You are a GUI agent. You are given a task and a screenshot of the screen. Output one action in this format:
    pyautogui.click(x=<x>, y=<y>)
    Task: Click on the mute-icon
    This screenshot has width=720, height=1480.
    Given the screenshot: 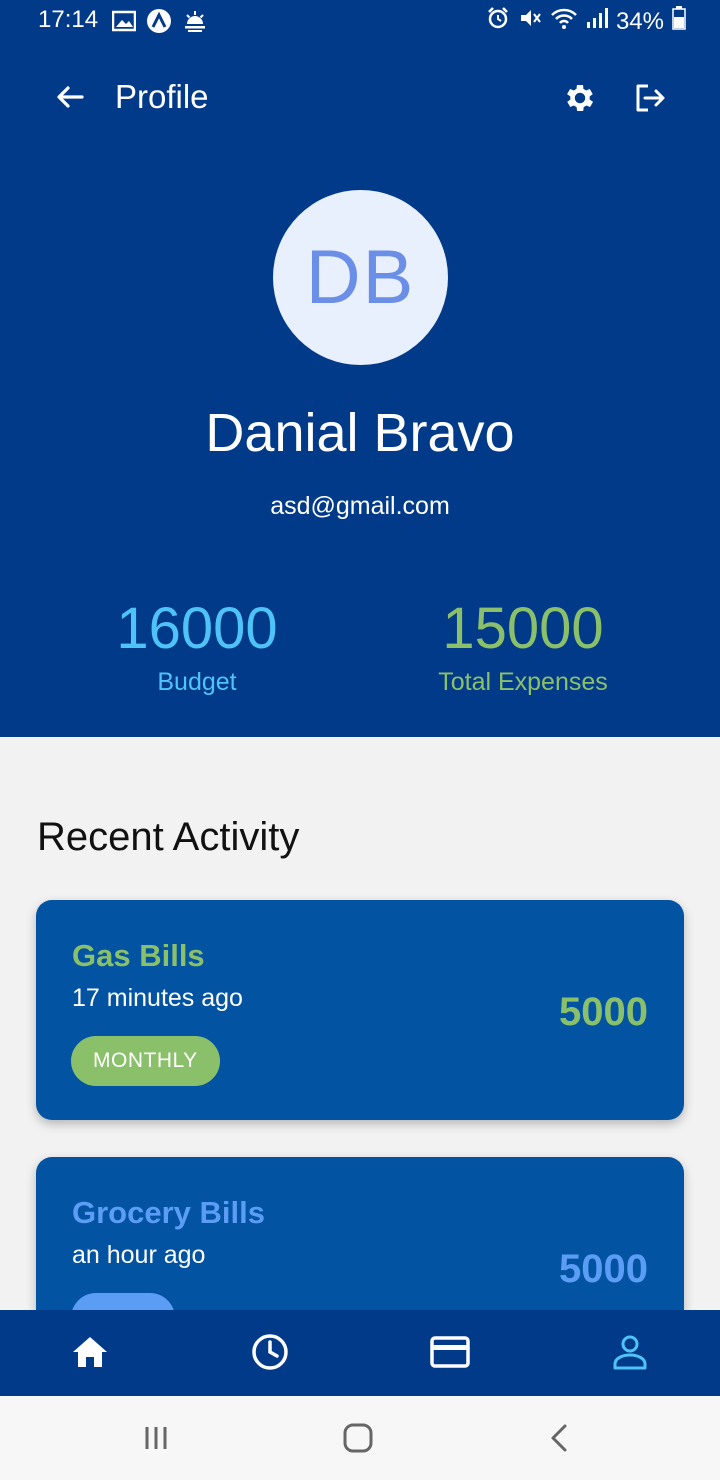 What is the action you would take?
    pyautogui.click(x=530, y=21)
    